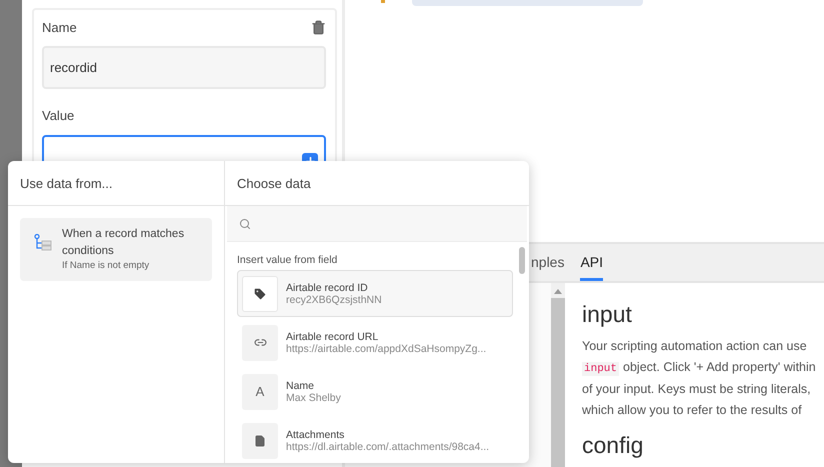  I want to click on source-subtitle: If Name is not empty, so click(106, 265).